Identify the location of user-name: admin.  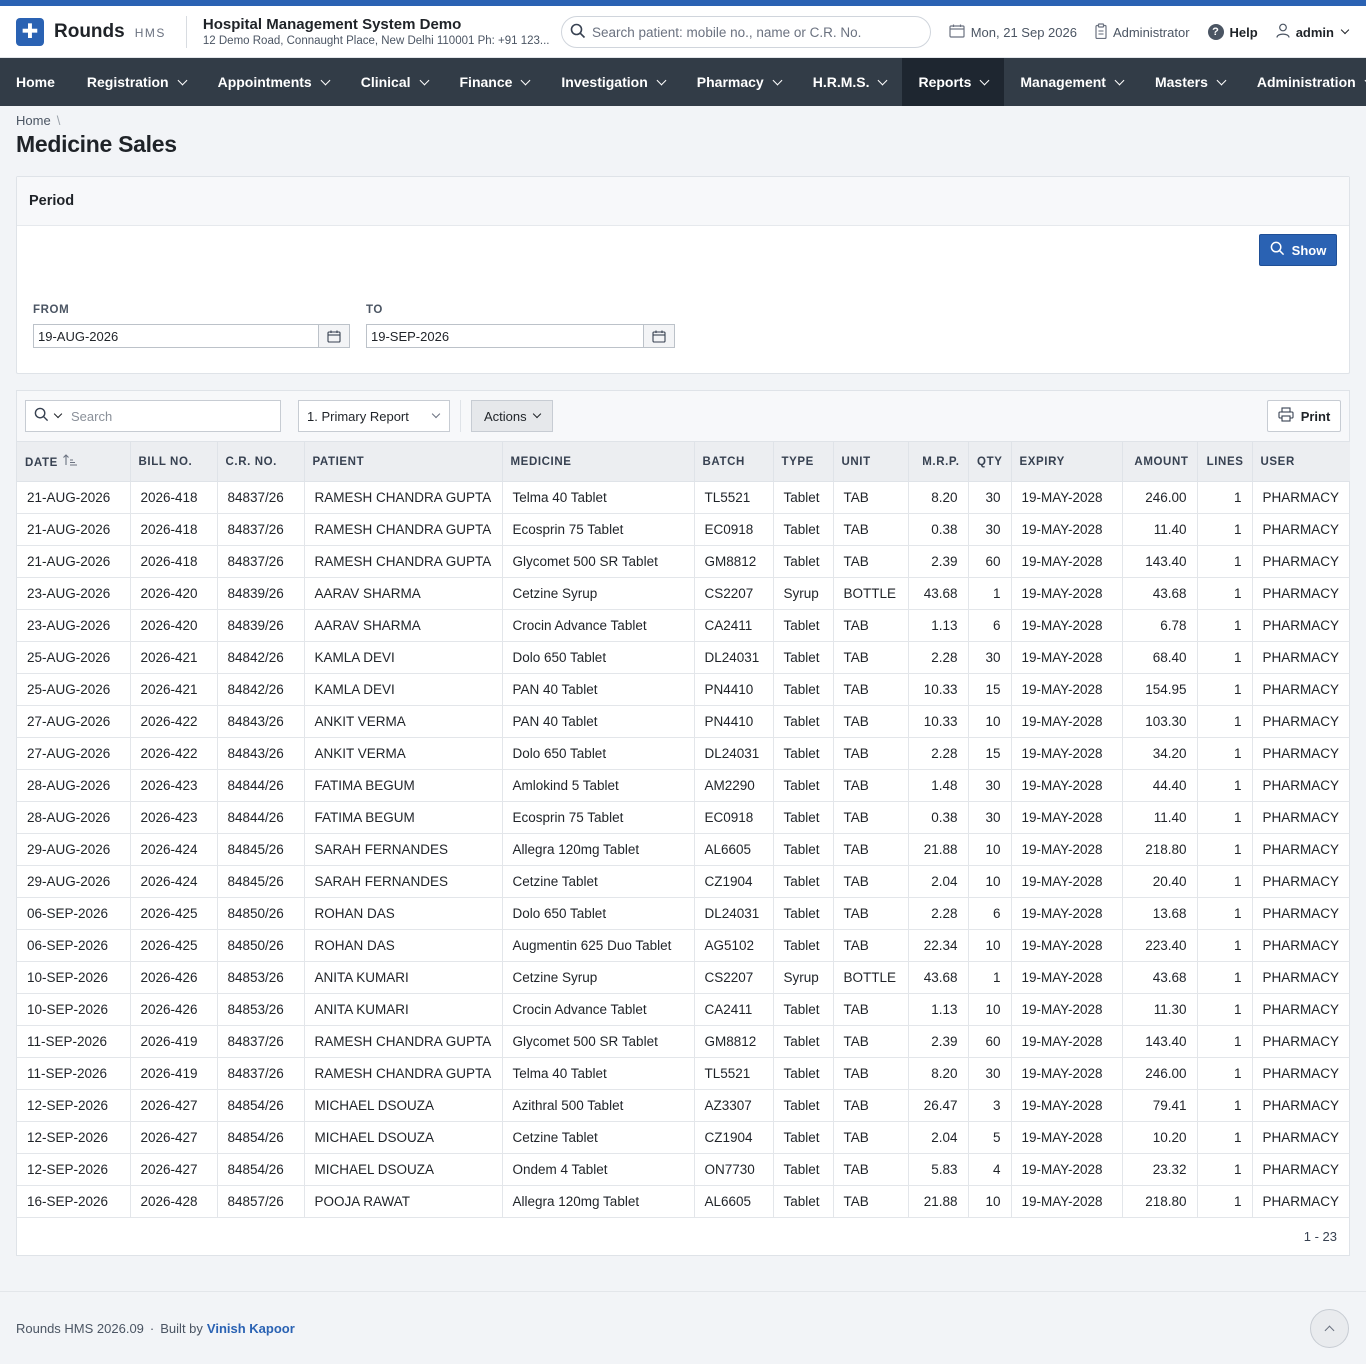
(1315, 32).